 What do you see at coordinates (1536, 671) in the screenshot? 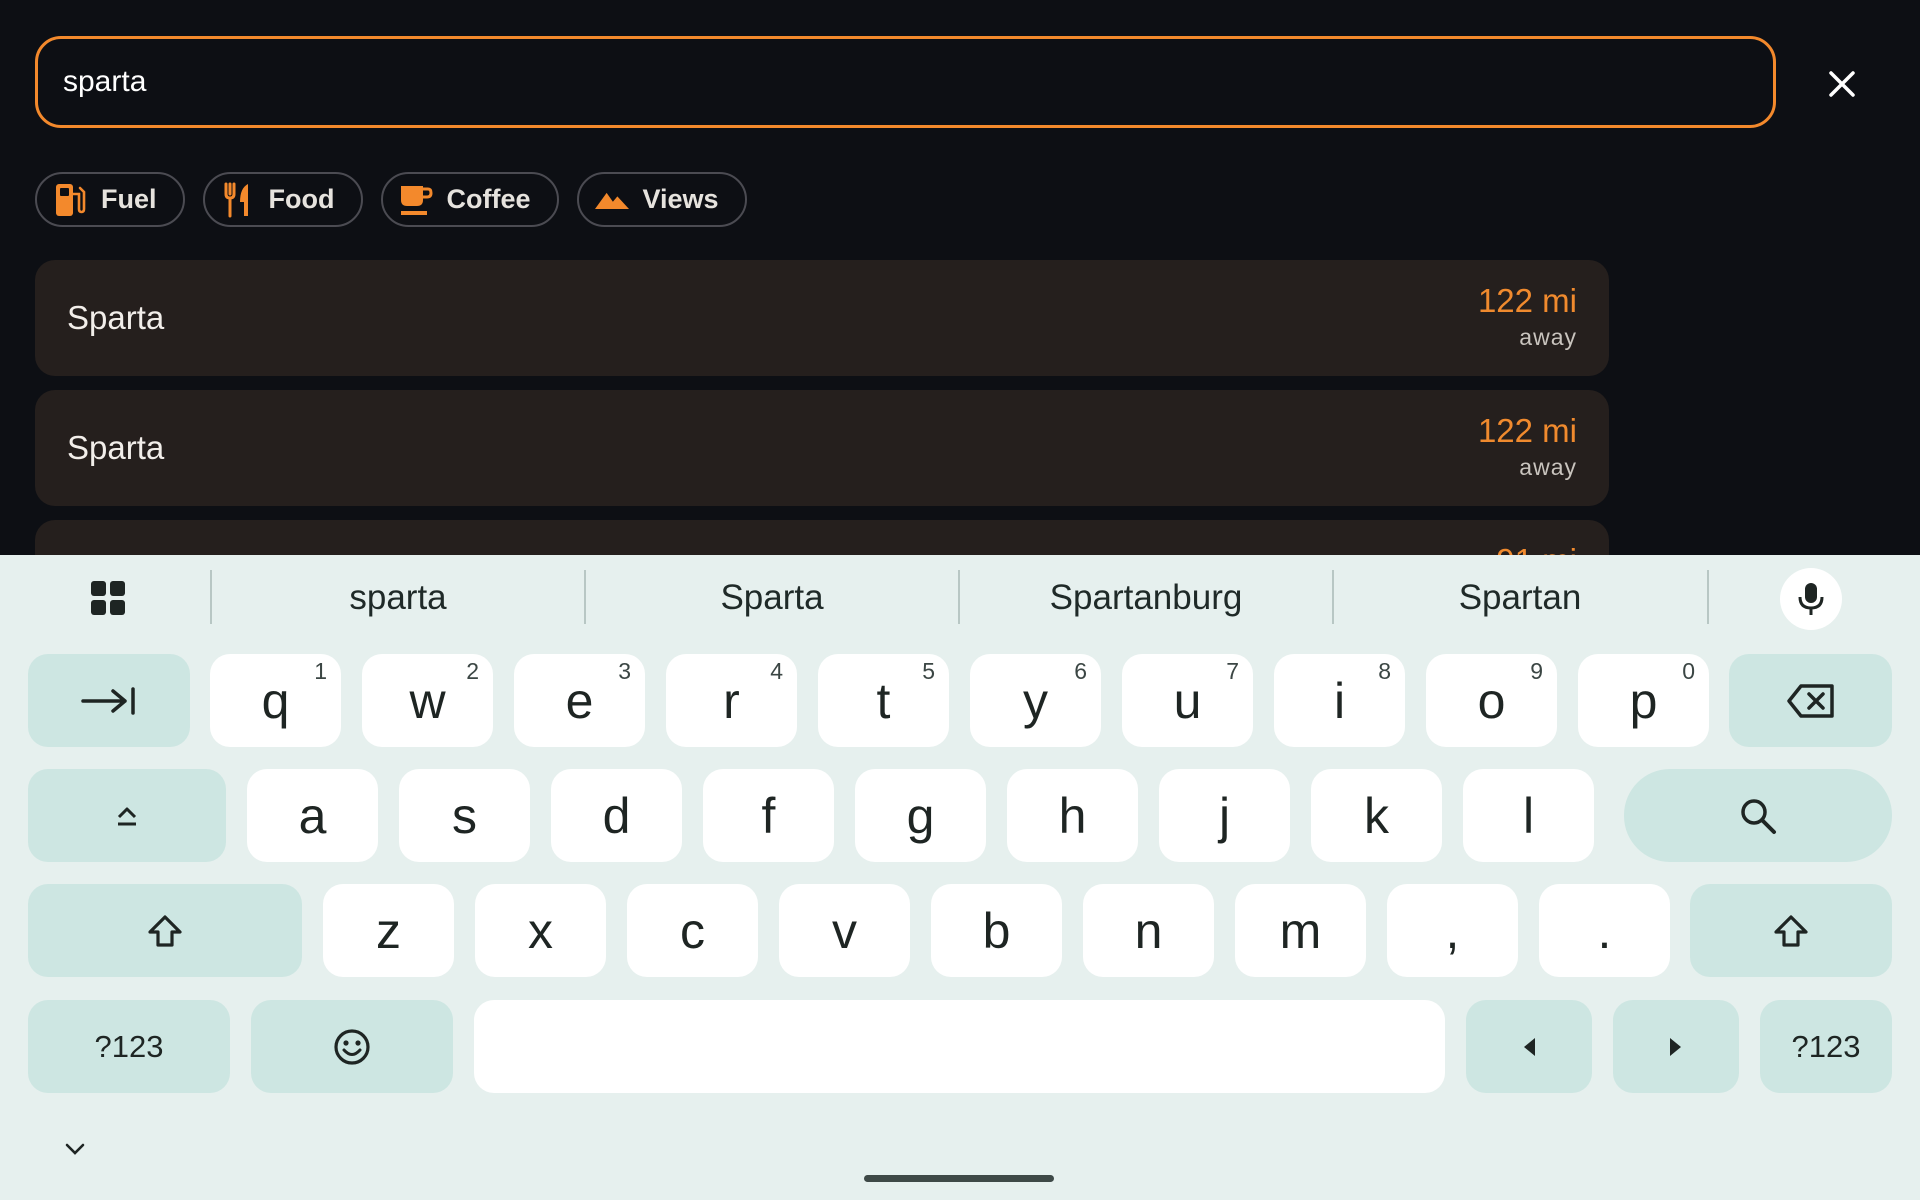
I see `key-hint: 9` at bounding box center [1536, 671].